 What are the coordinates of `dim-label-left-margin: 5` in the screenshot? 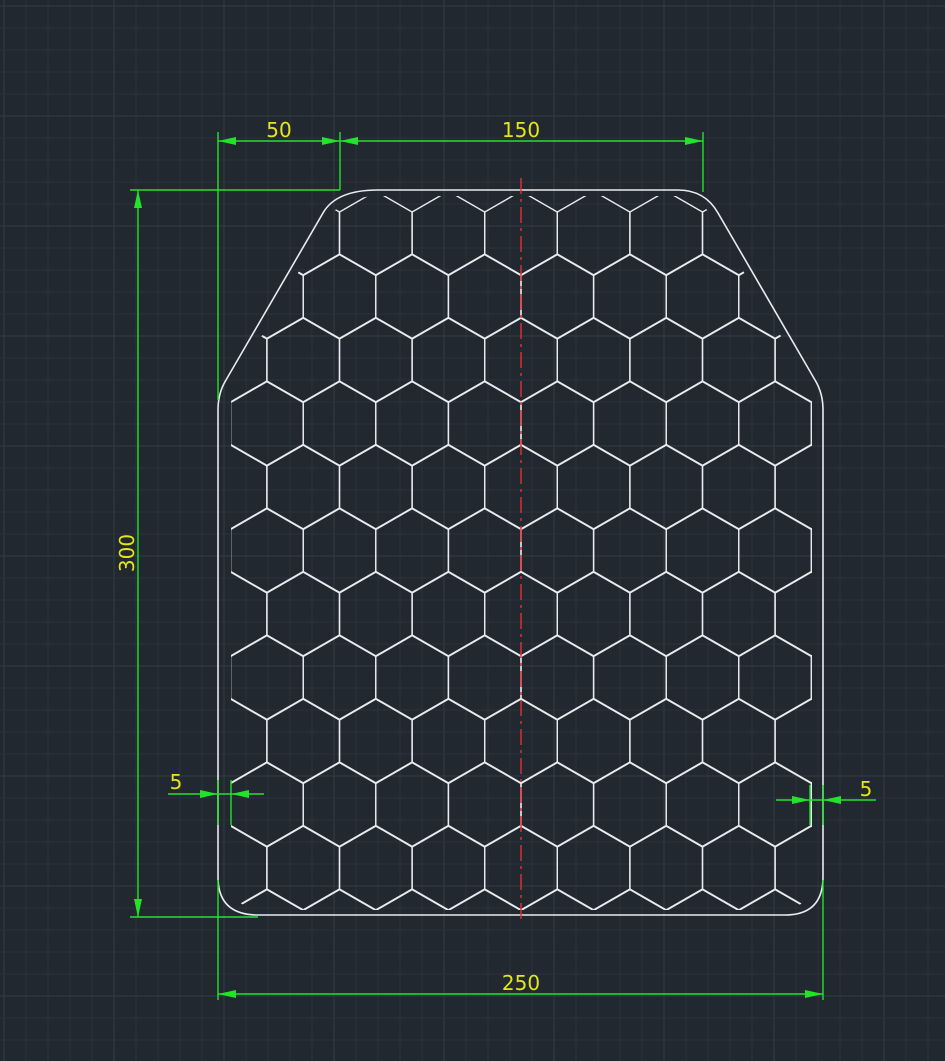 It's located at (176, 782).